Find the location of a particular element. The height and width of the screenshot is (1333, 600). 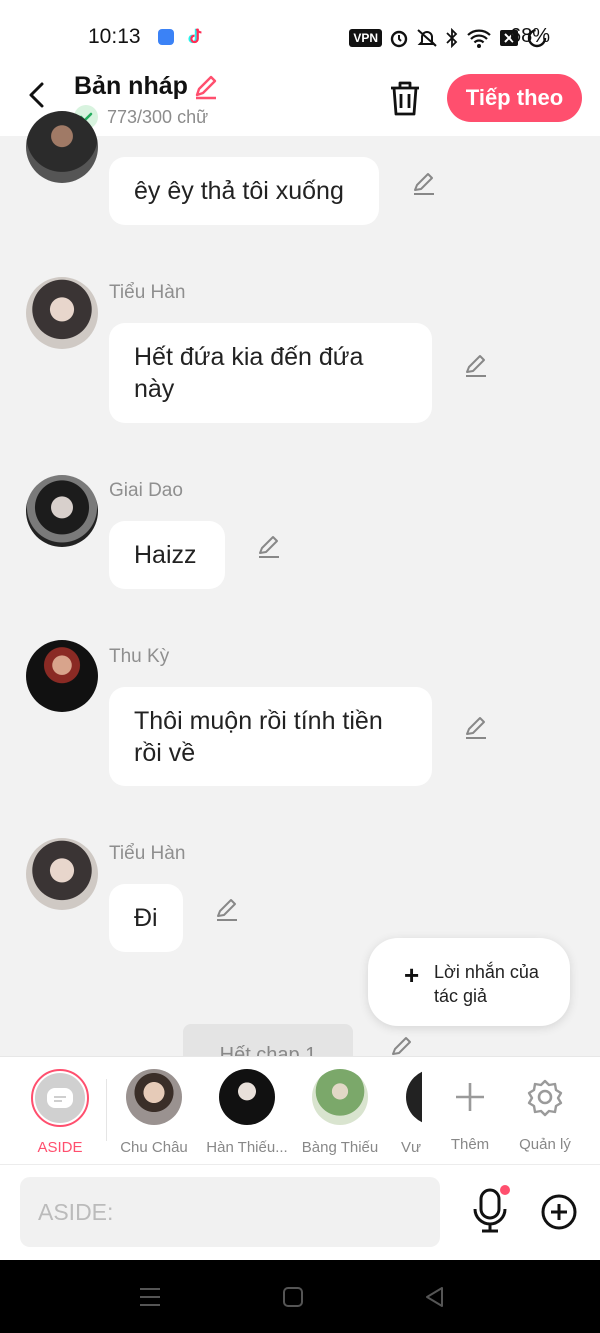

page-title: Bản nháp is located at coordinates (131, 86).